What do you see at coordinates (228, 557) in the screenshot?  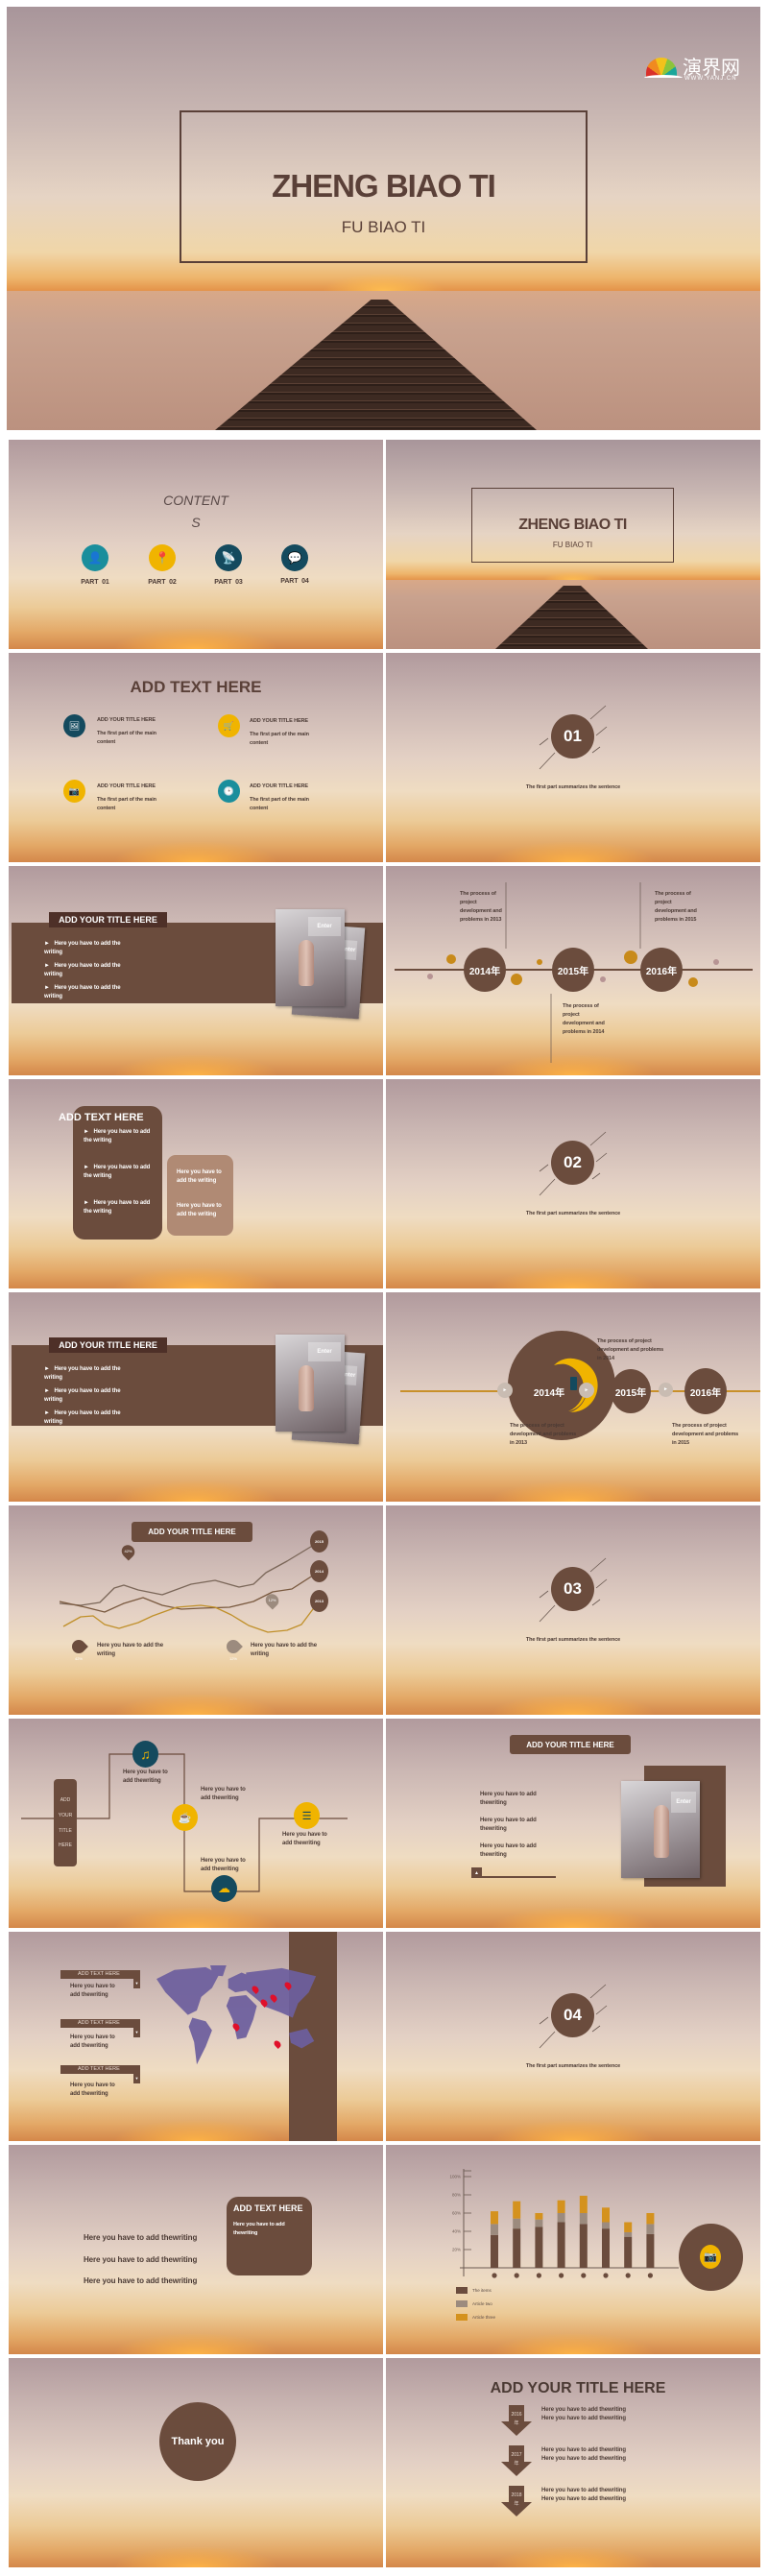 I see `satellite-dish-icon: 📡` at bounding box center [228, 557].